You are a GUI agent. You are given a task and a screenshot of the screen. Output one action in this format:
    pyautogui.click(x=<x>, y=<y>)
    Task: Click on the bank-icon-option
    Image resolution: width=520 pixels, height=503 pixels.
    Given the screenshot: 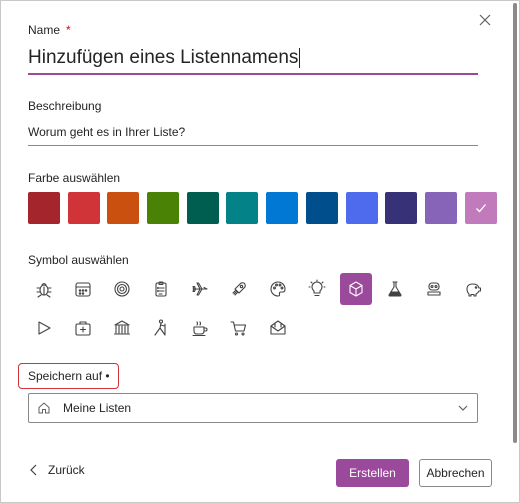 What is the action you would take?
    pyautogui.click(x=122, y=328)
    